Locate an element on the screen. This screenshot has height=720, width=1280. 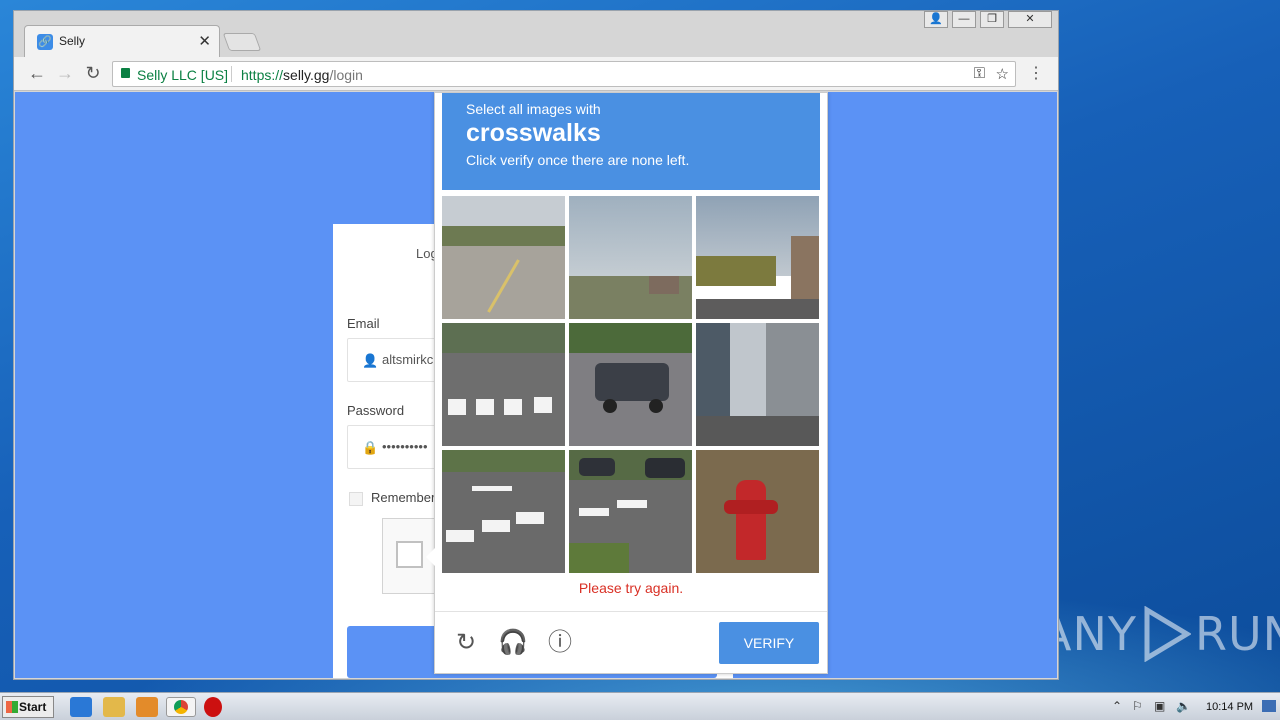
tab-close-icon: ✕ is located at coordinates (204, 41).